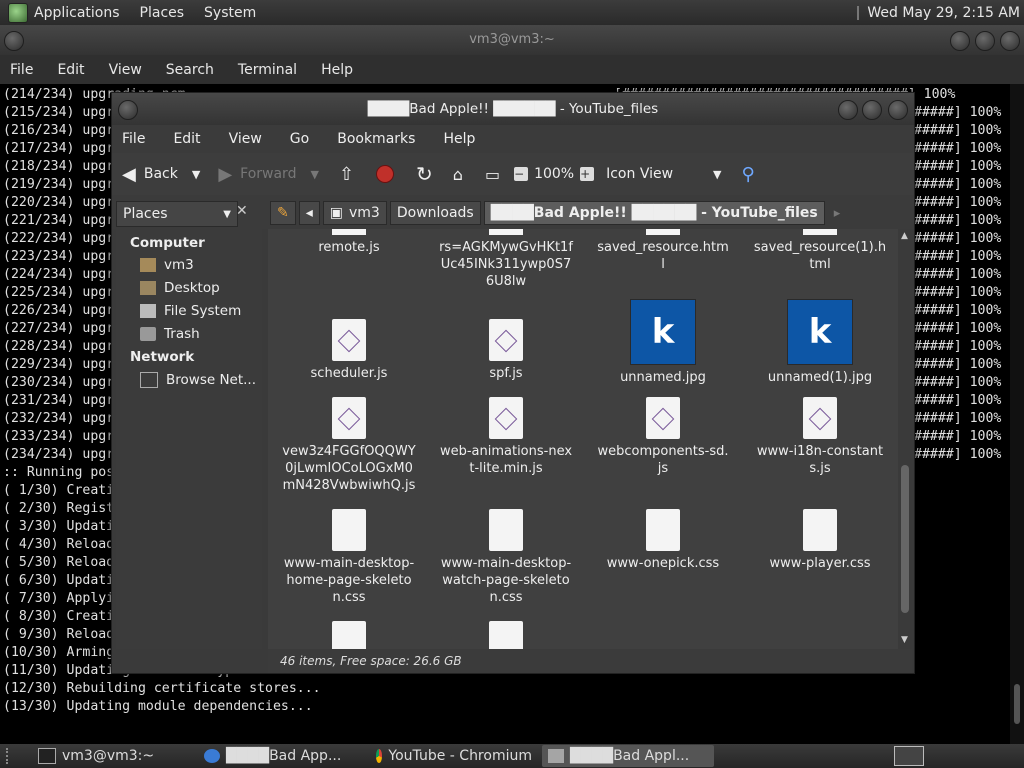 This screenshot has height=768, width=1024. I want to click on menu-system: System, so click(230, 13).